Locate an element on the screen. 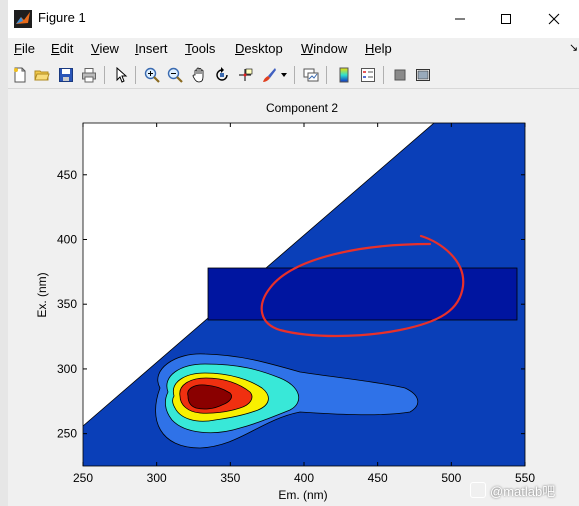 This screenshot has height=506, width=579. x-tick-label: 400 is located at coordinates (304, 478).